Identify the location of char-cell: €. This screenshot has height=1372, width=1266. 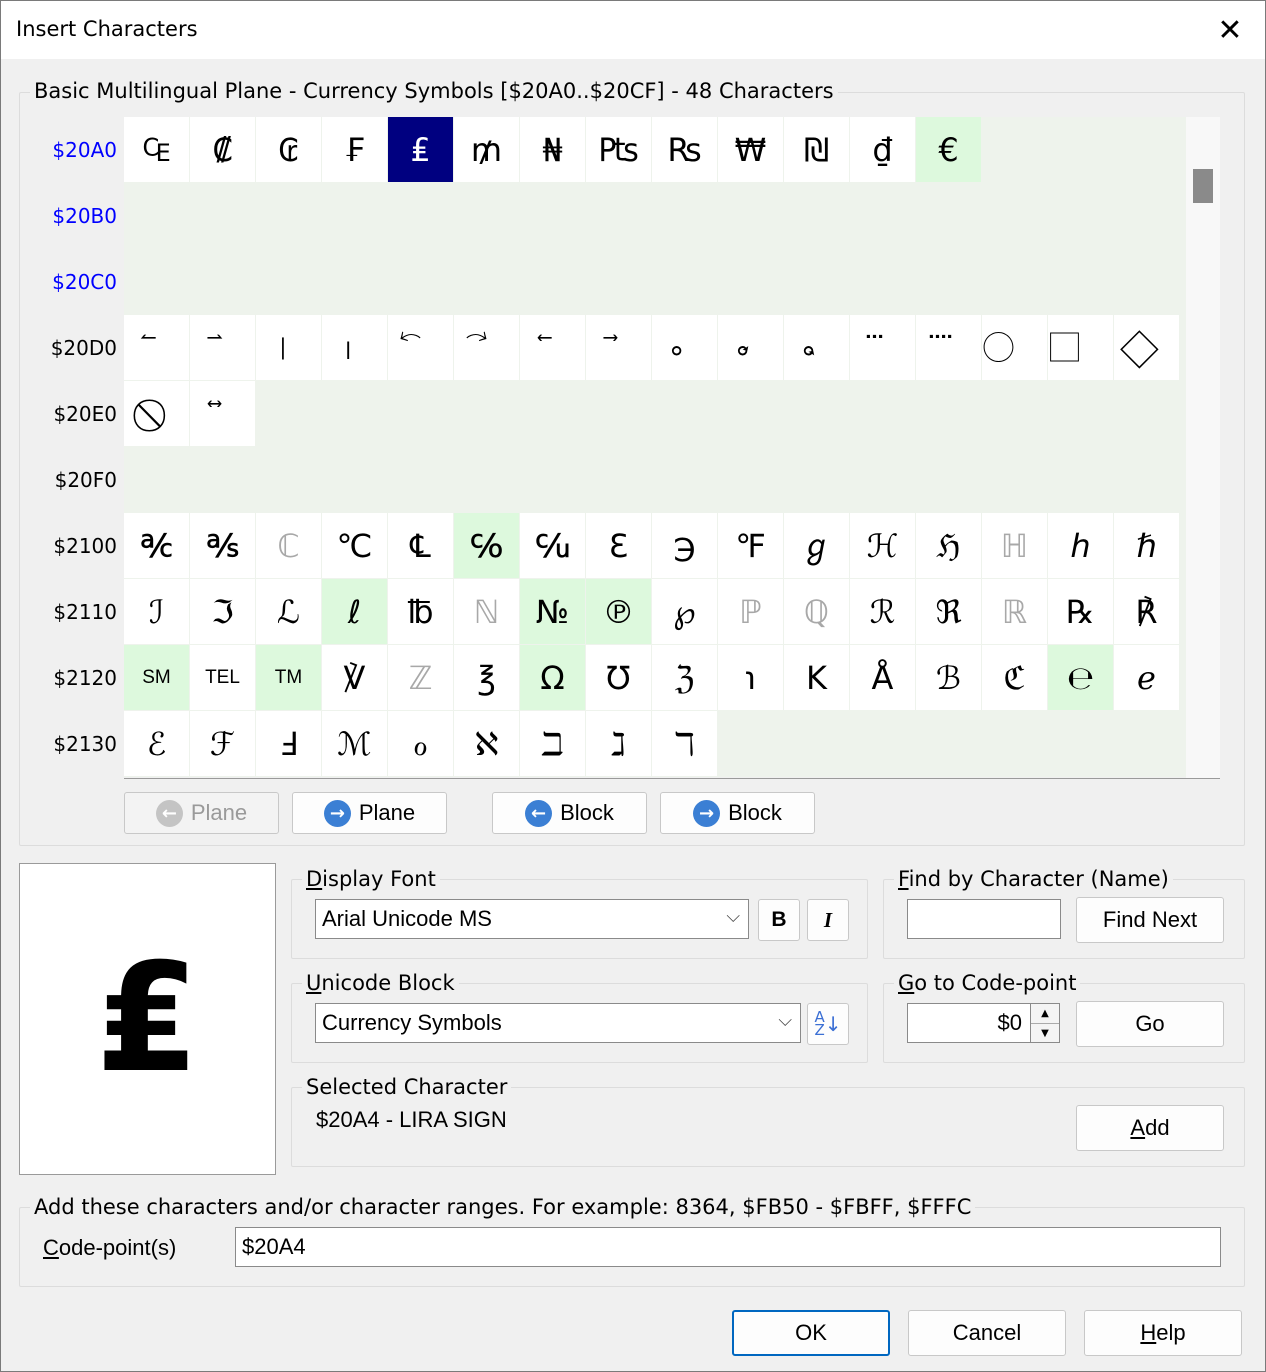
(948, 149).